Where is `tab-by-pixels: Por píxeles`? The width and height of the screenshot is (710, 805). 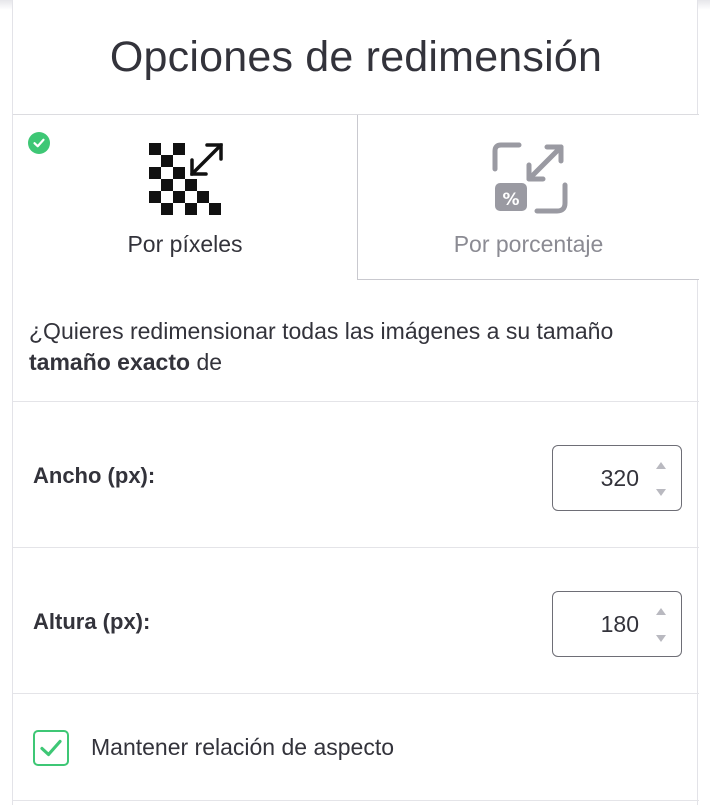 tab-by-pixels: Por píxeles is located at coordinates (185, 197).